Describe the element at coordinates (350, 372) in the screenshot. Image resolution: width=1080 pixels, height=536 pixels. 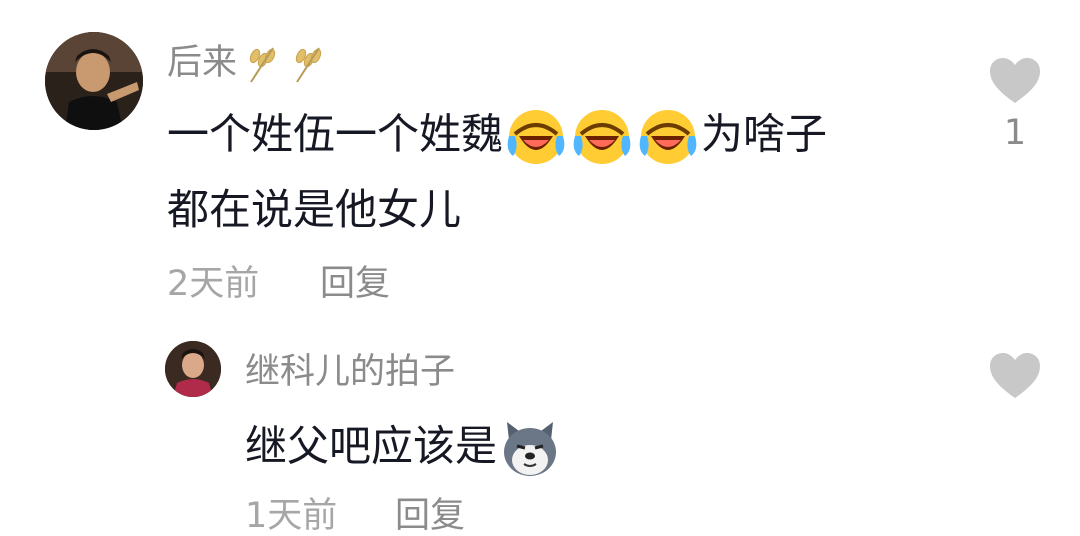
I see `reply-username: 继科儿的拍子` at that location.